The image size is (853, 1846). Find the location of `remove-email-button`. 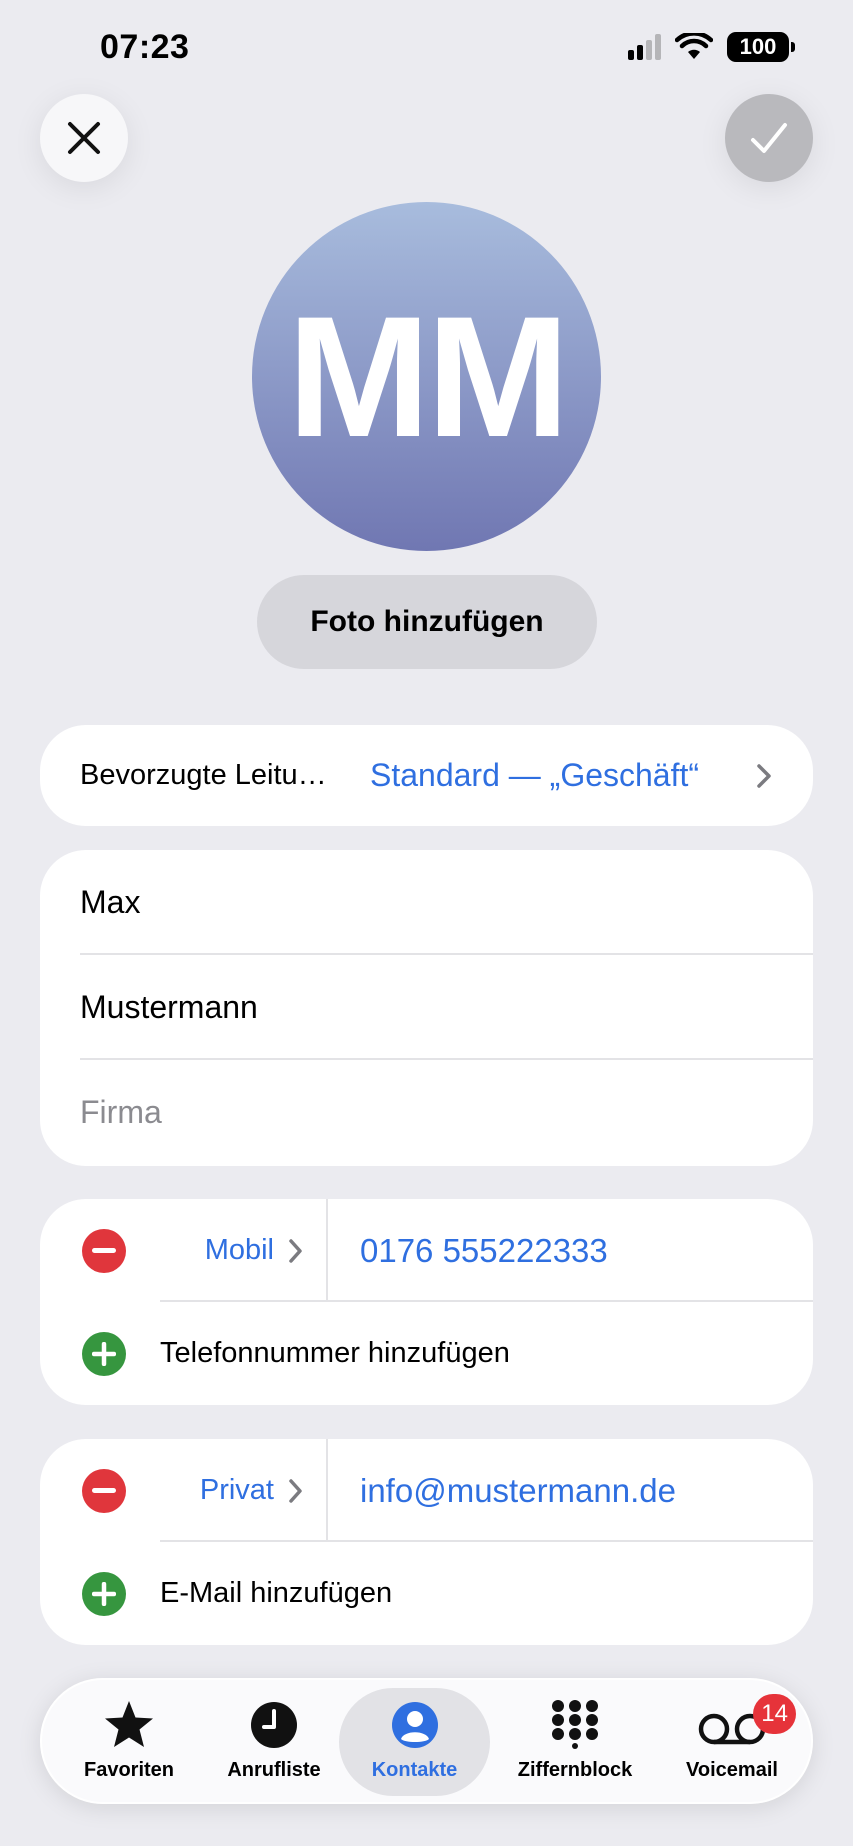

remove-email-button is located at coordinates (104, 1490).